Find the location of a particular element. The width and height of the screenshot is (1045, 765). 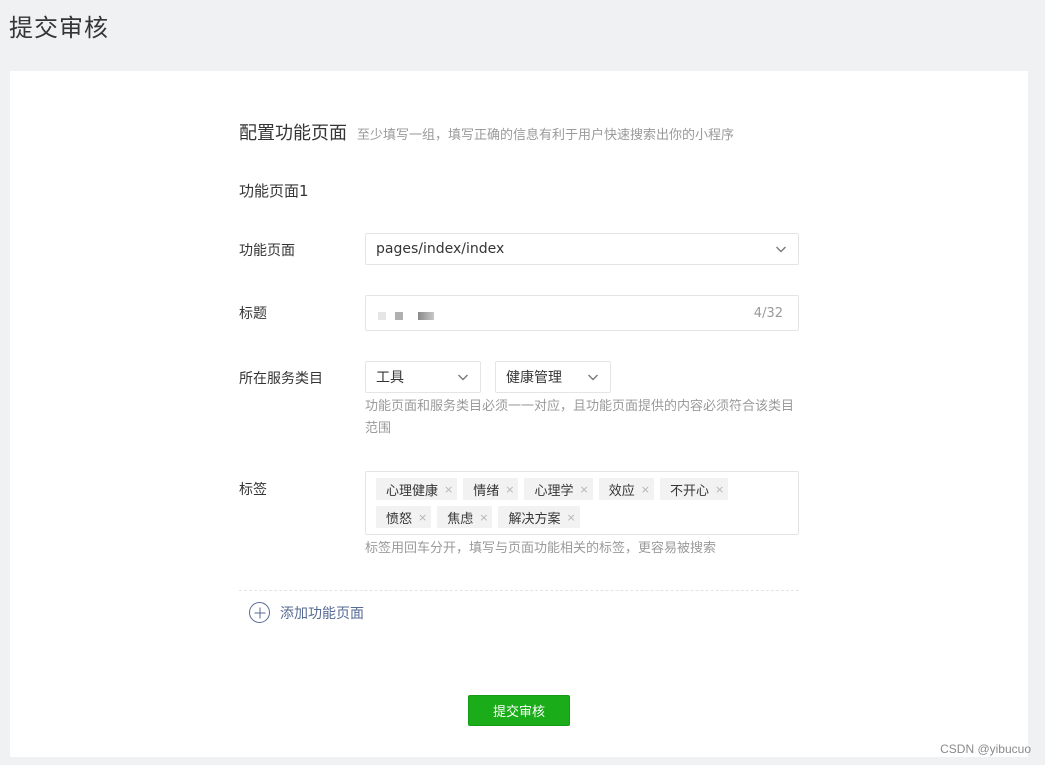

tag-label: 焦虑 is located at coordinates (460, 519).